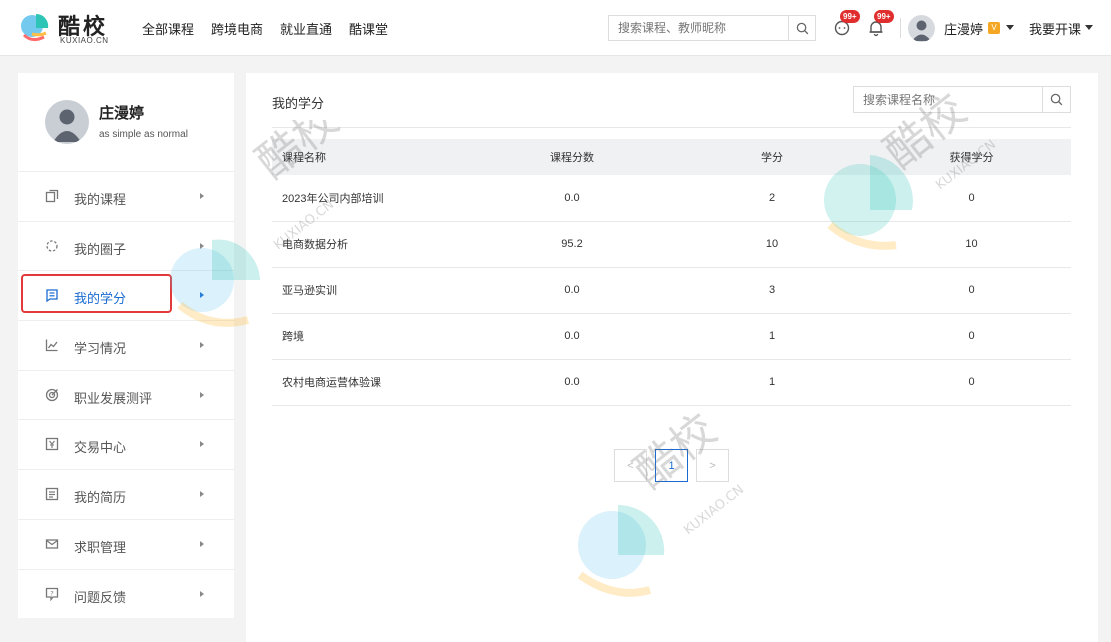 The width and height of the screenshot is (1111, 642). I want to click on header-search, so click(712, 28).